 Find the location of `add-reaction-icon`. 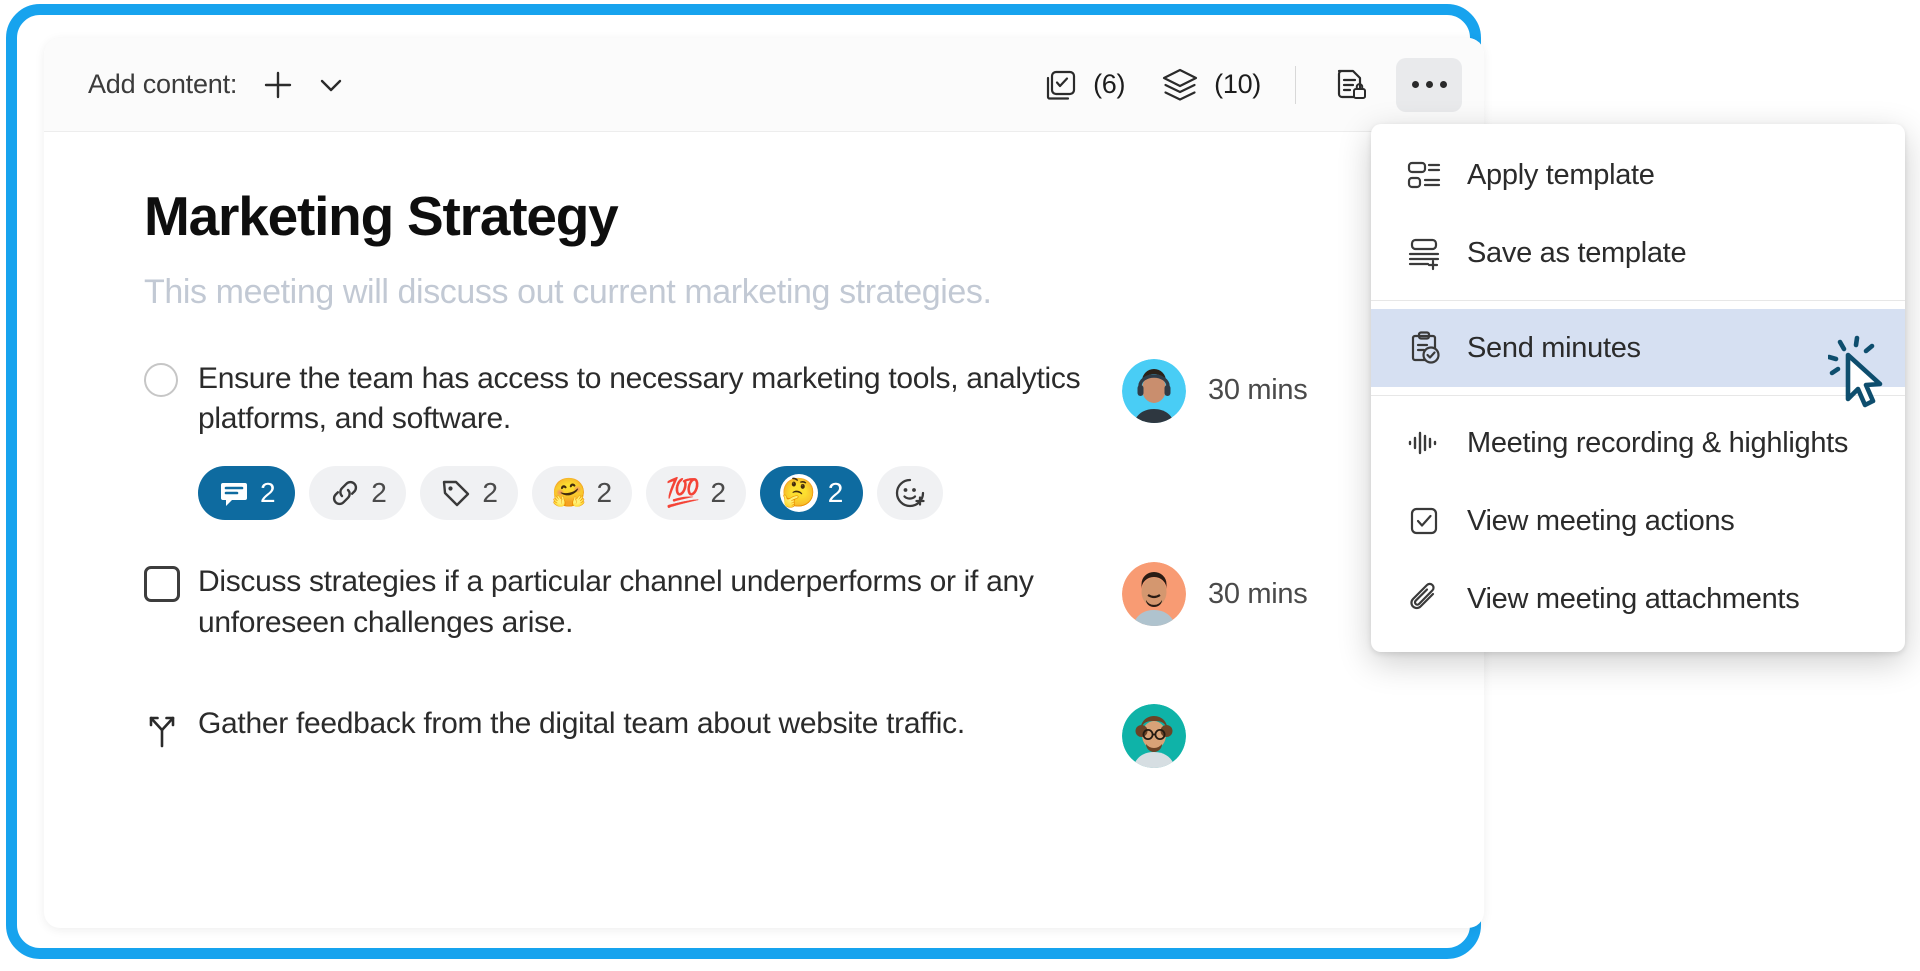

add-reaction-icon is located at coordinates (910, 493).